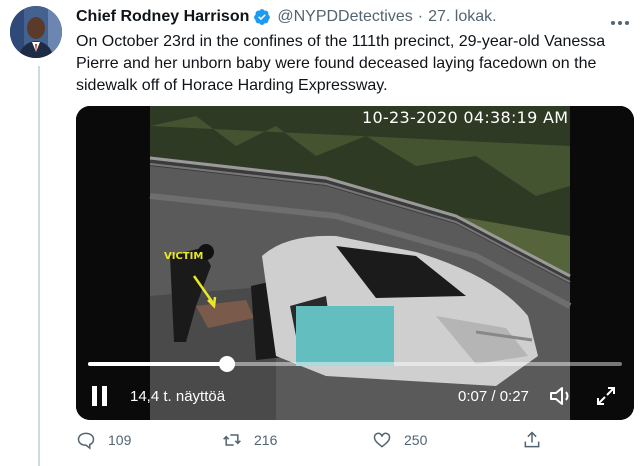 This screenshot has width=640, height=466. I want to click on author-name: Chief Rodney Harrison, so click(162, 17).